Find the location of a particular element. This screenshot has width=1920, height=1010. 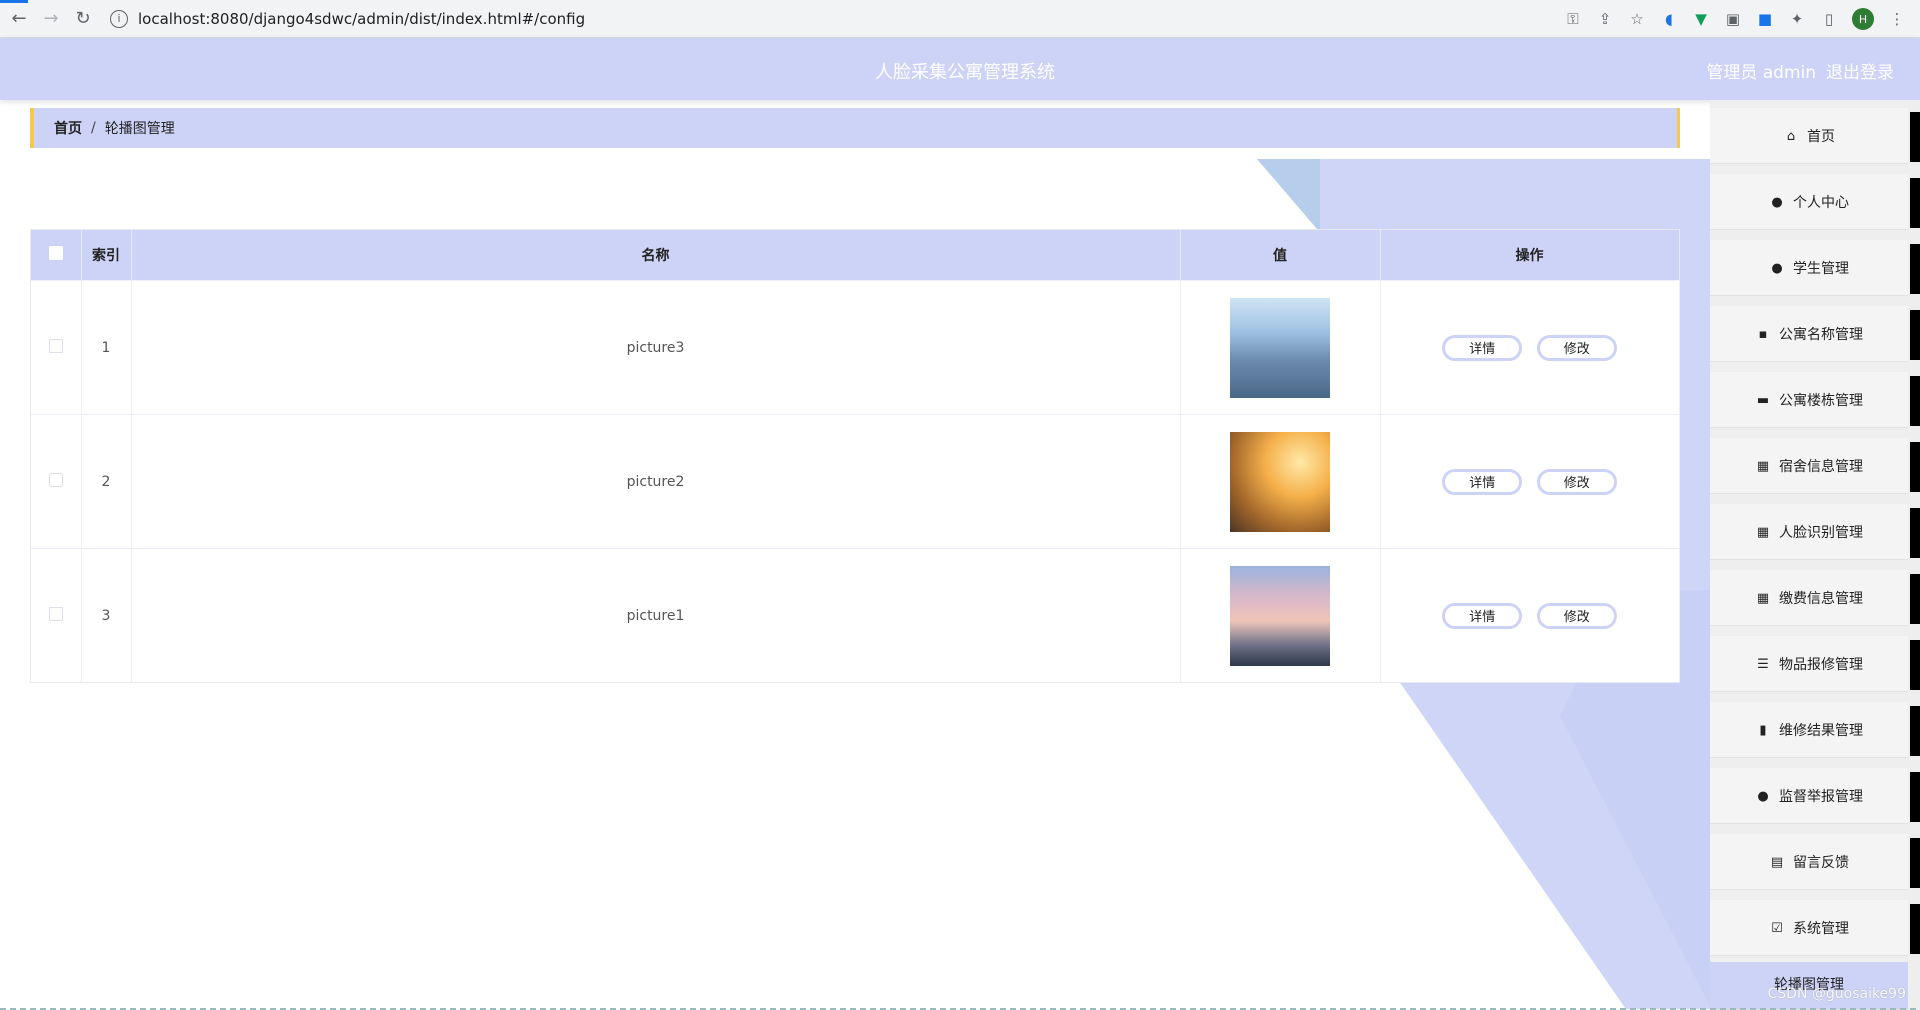

sidebar-item-label: 首页 is located at coordinates (1821, 137).